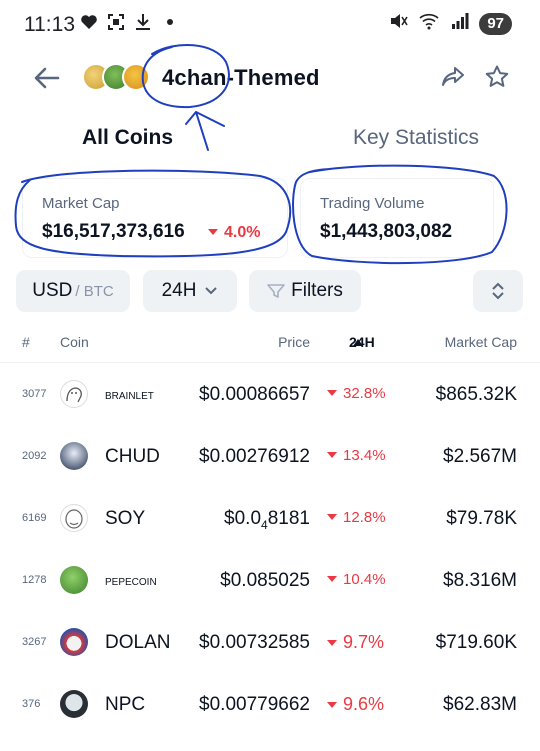  I want to click on filters-button: Filters, so click(305, 291).